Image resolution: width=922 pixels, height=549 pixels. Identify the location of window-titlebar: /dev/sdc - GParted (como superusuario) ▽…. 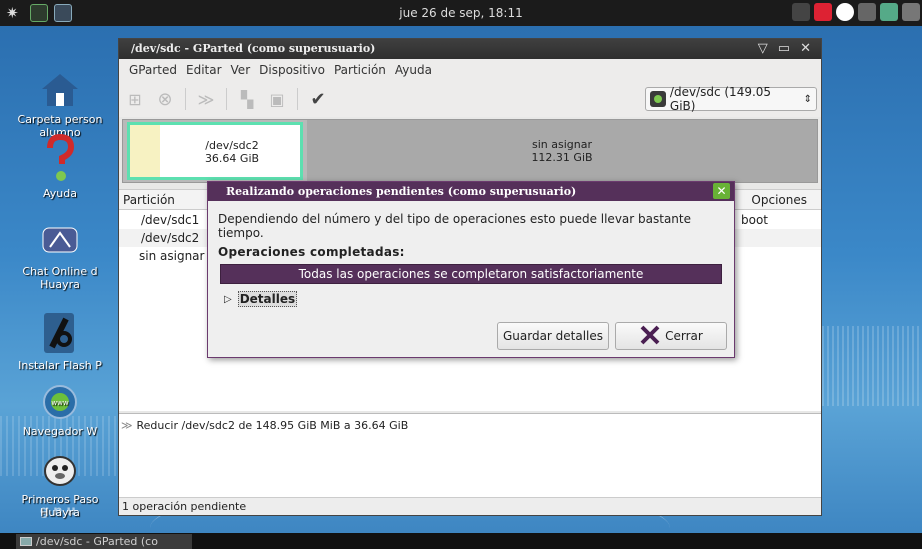
(470, 49).